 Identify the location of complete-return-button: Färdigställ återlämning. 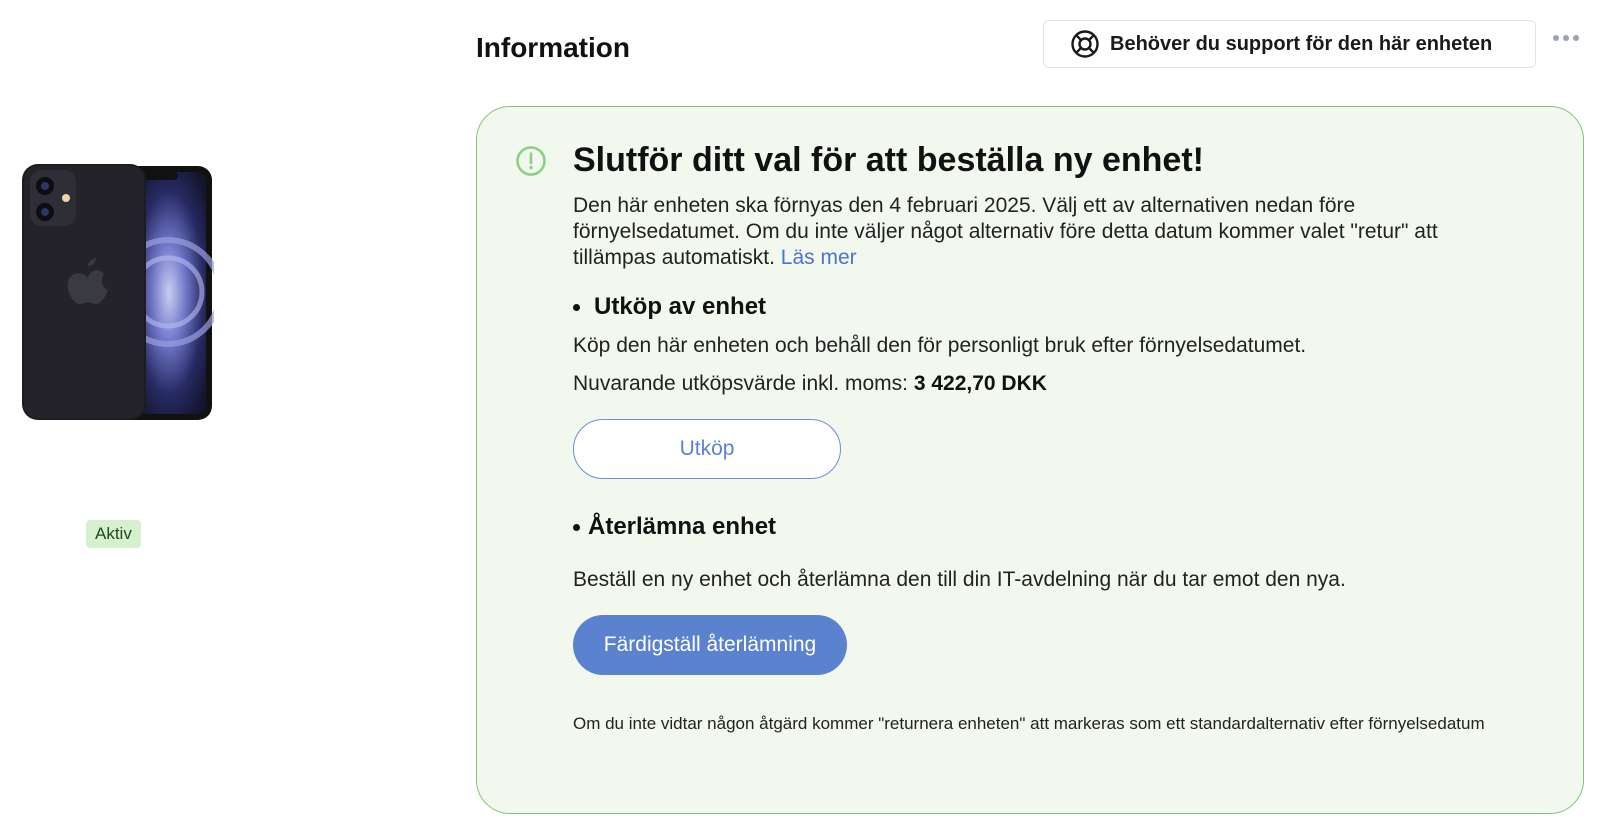
(710, 645).